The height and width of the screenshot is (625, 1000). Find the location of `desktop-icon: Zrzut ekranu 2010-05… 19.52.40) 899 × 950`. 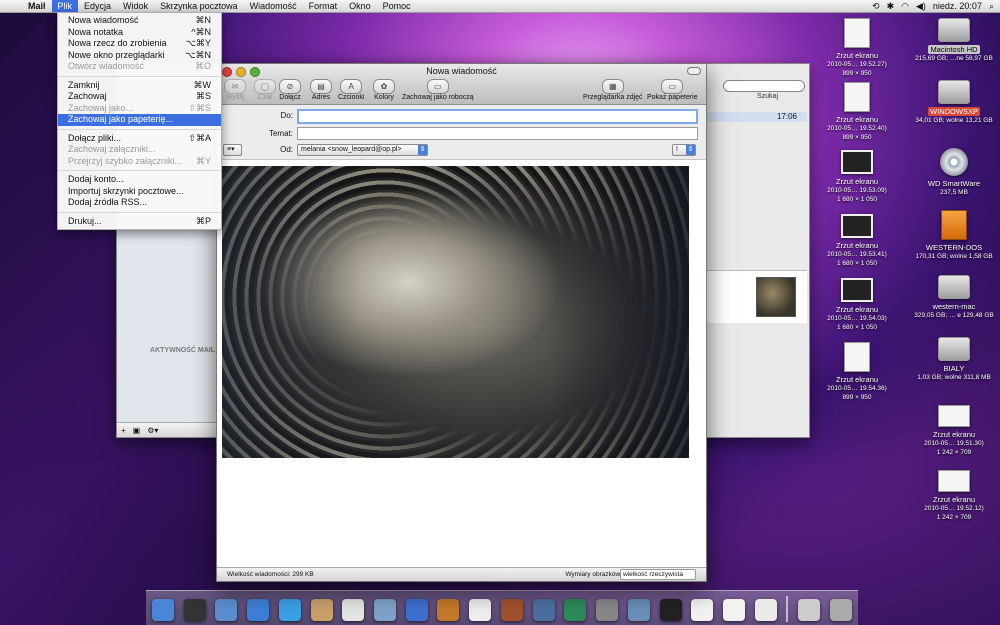

desktop-icon: Zrzut ekranu 2010-05… 19.52.40) 899 × 950 is located at coordinates (857, 112).